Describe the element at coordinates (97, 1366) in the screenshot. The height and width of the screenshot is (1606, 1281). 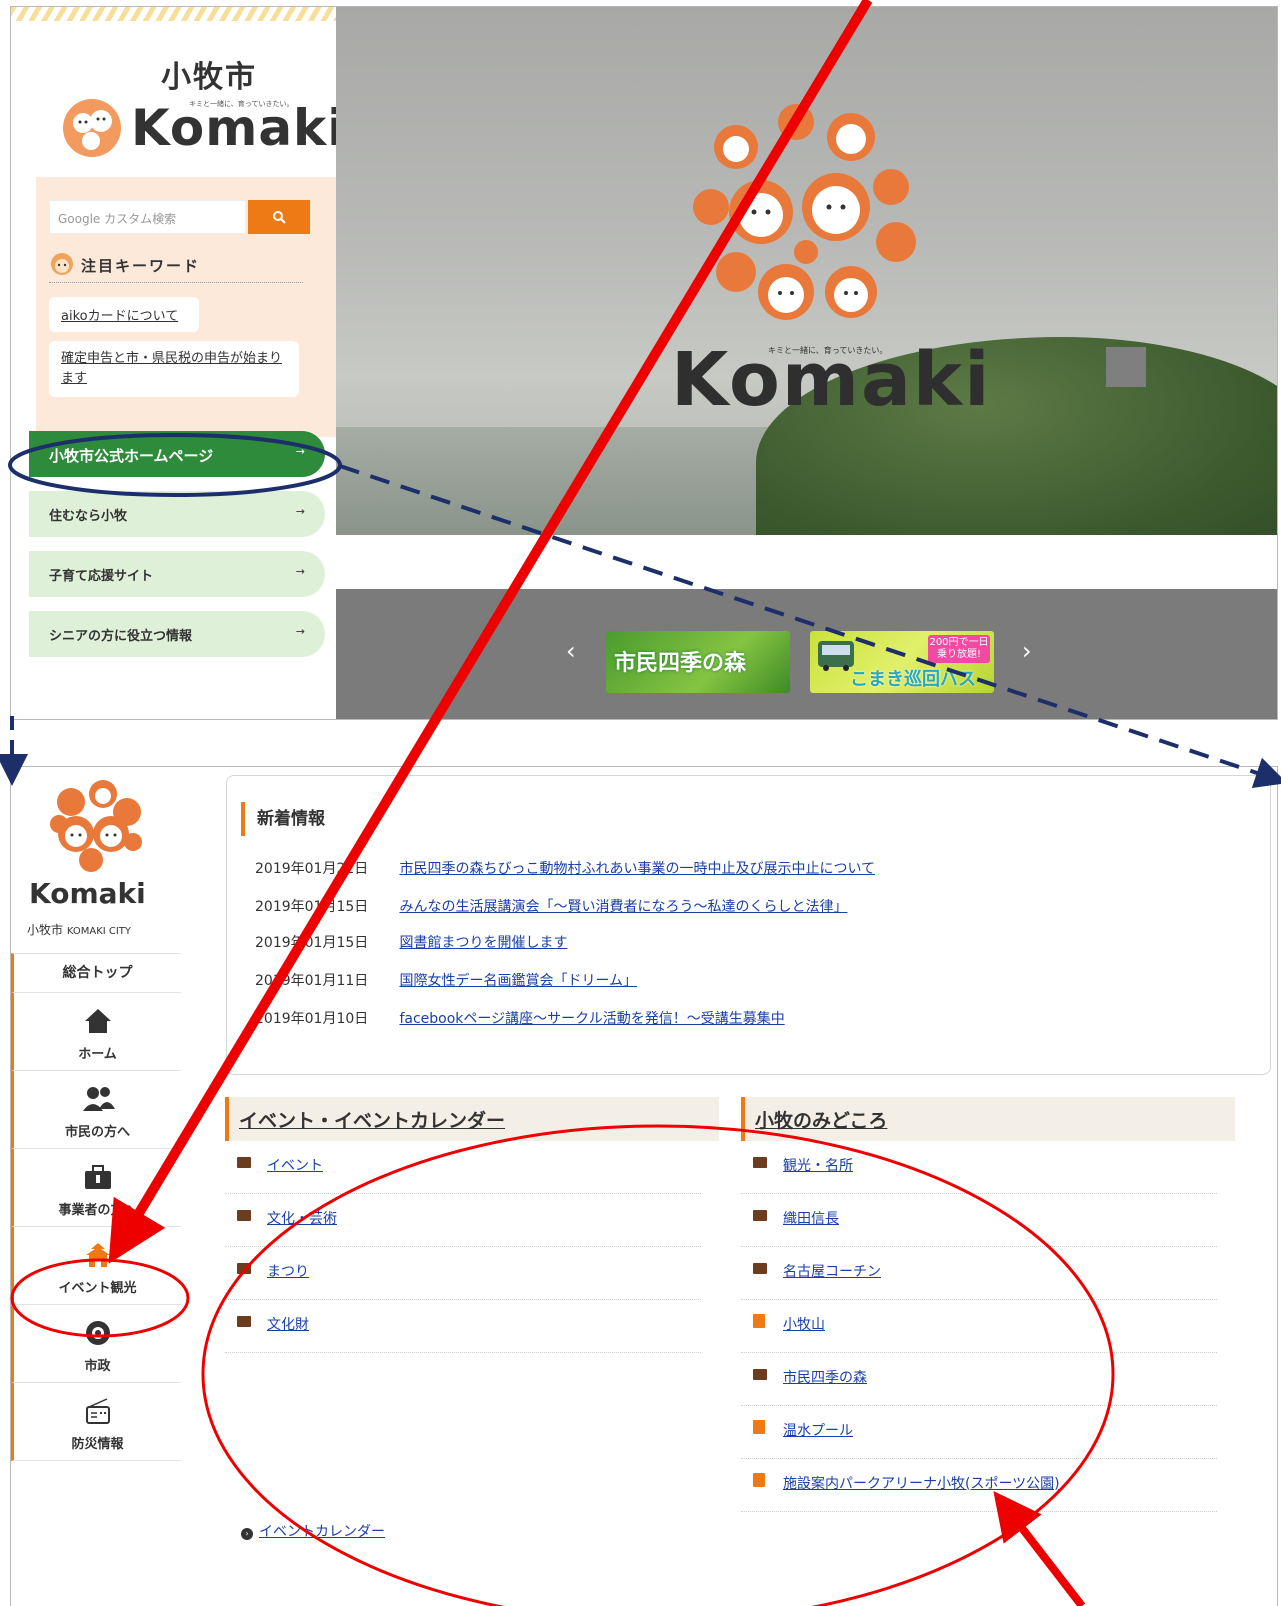
I see `menu-label: 市政` at that location.